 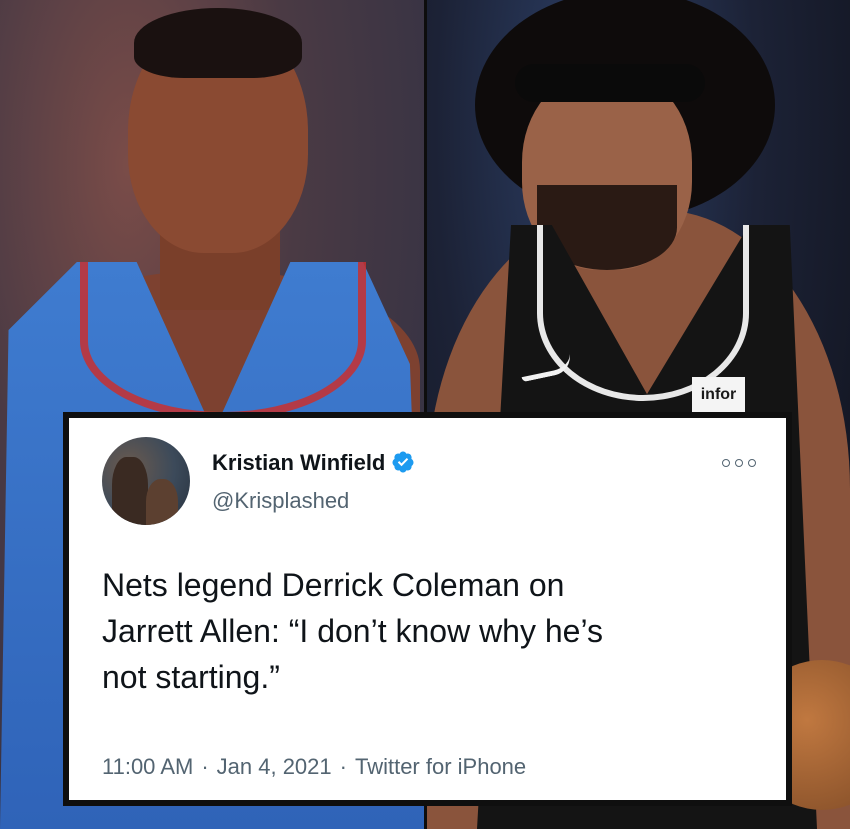 I want to click on right-player-jersey-trim, so click(x=643, y=313).